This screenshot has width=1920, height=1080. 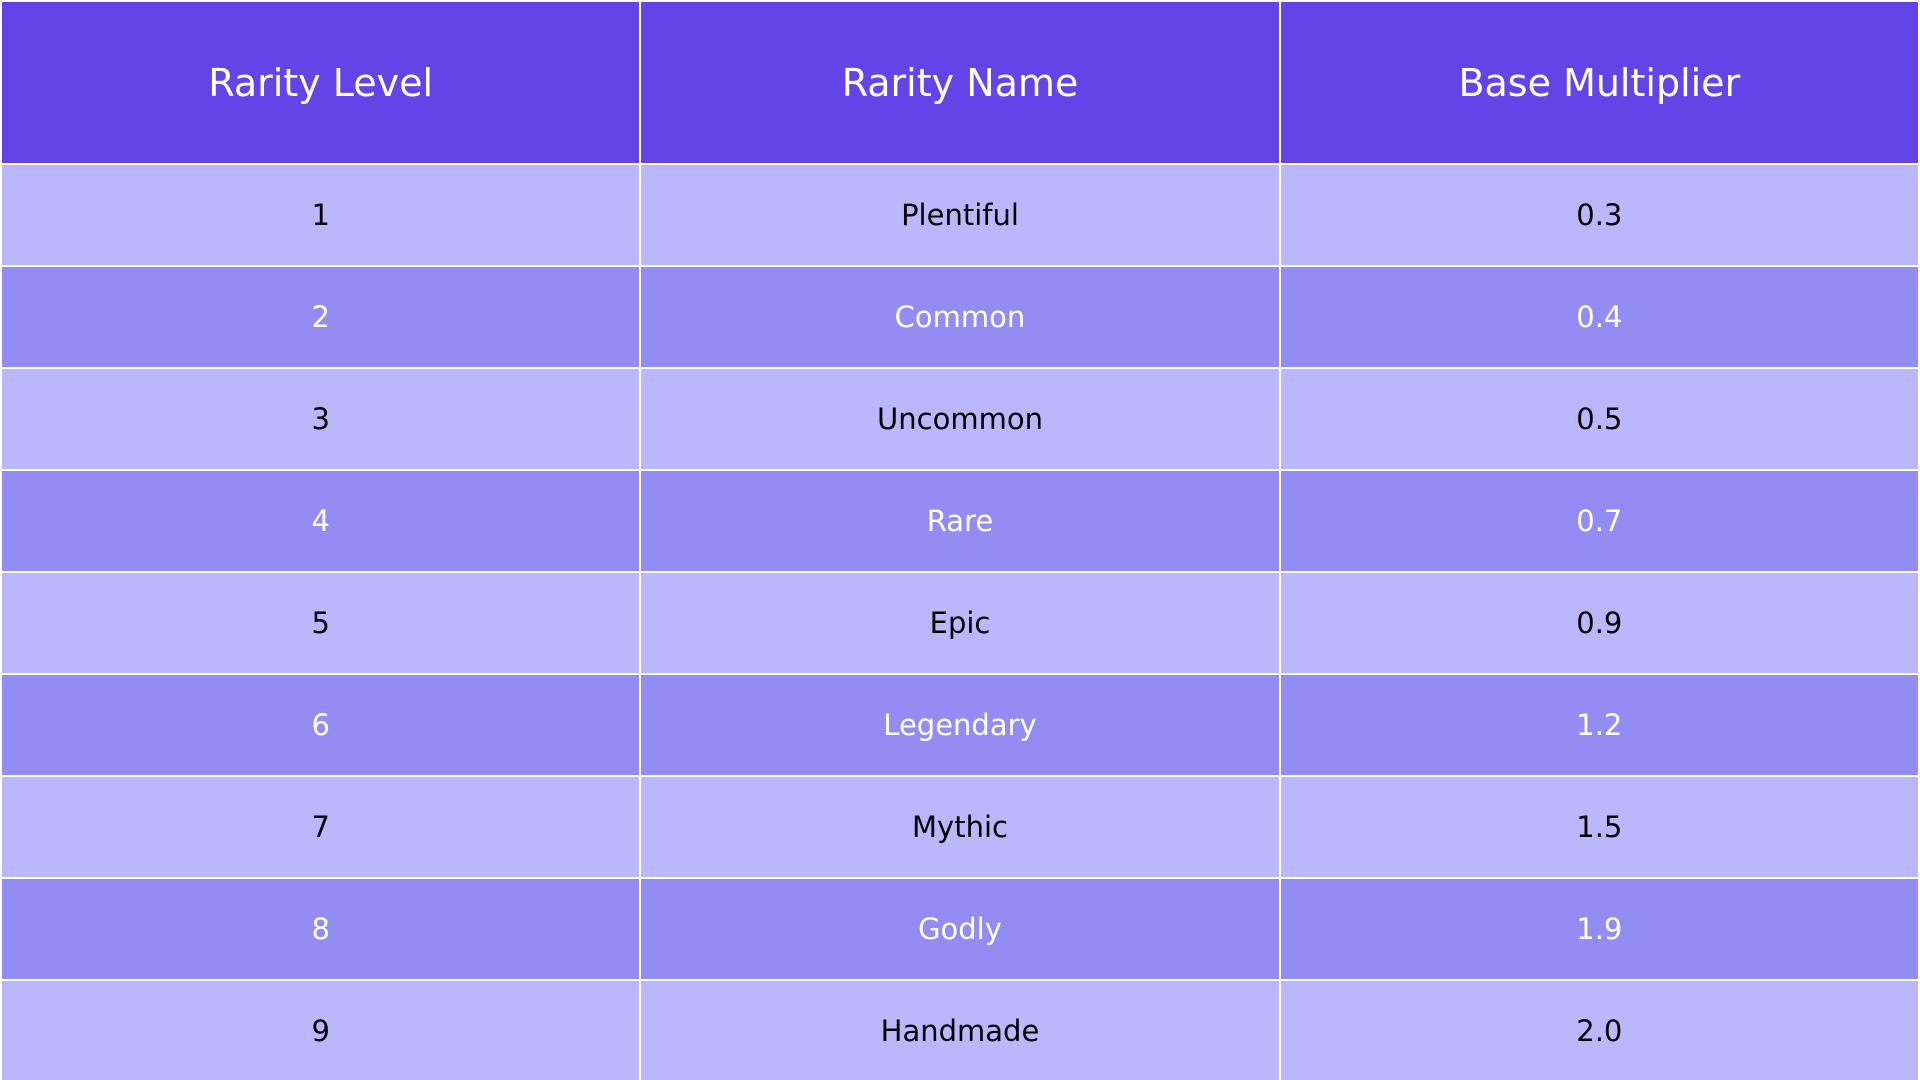 I want to click on table-row: 9 Handmade 2.0, so click(x=960, y=1029).